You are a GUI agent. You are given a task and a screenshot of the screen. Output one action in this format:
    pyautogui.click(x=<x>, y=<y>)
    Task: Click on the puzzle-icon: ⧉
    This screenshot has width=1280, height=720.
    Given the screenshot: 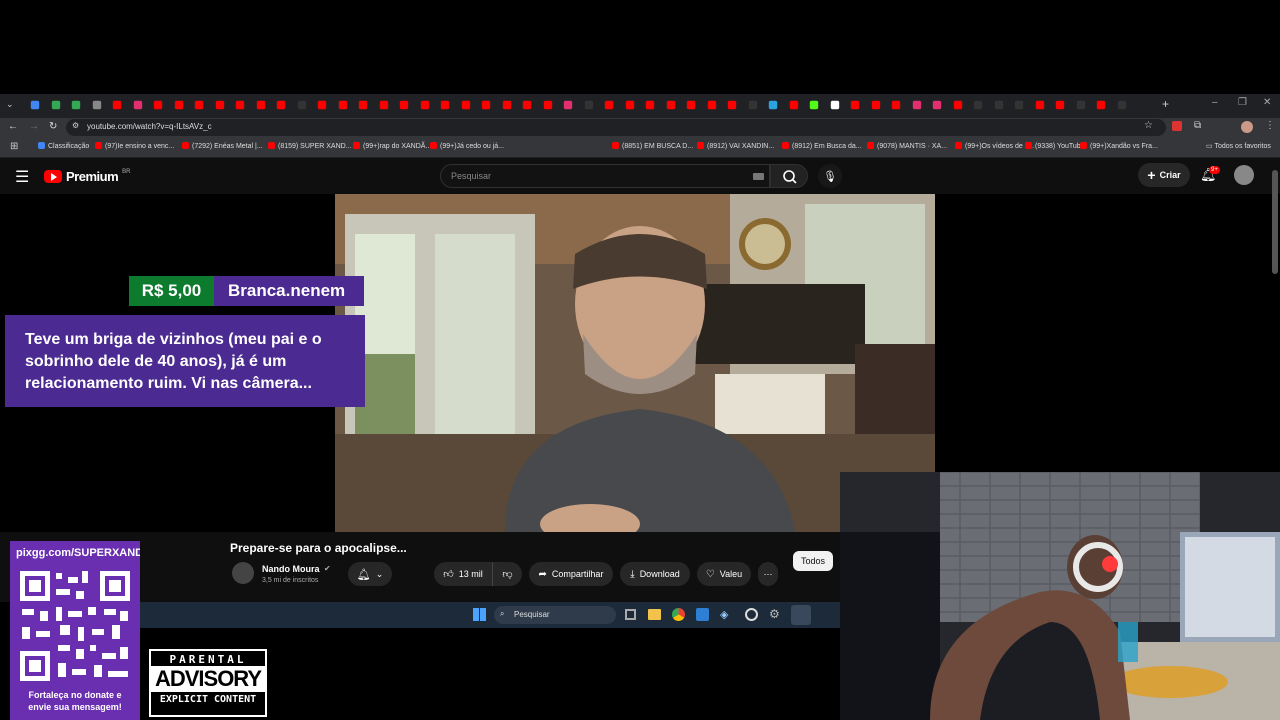 What is the action you would take?
    pyautogui.click(x=1197, y=125)
    